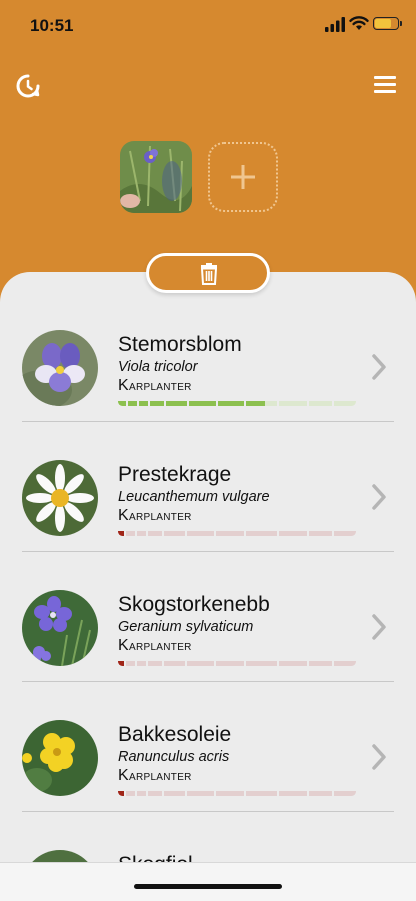 The height and width of the screenshot is (901, 416). What do you see at coordinates (208, 881) in the screenshot?
I see `bottom-bar` at bounding box center [208, 881].